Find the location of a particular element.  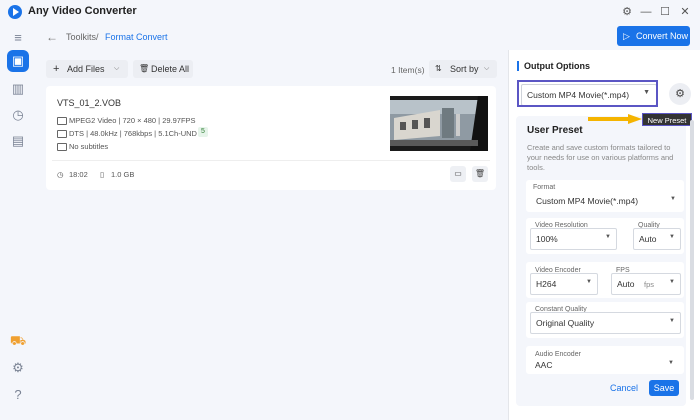

audio-track-count-badge: 5 is located at coordinates (203, 132).